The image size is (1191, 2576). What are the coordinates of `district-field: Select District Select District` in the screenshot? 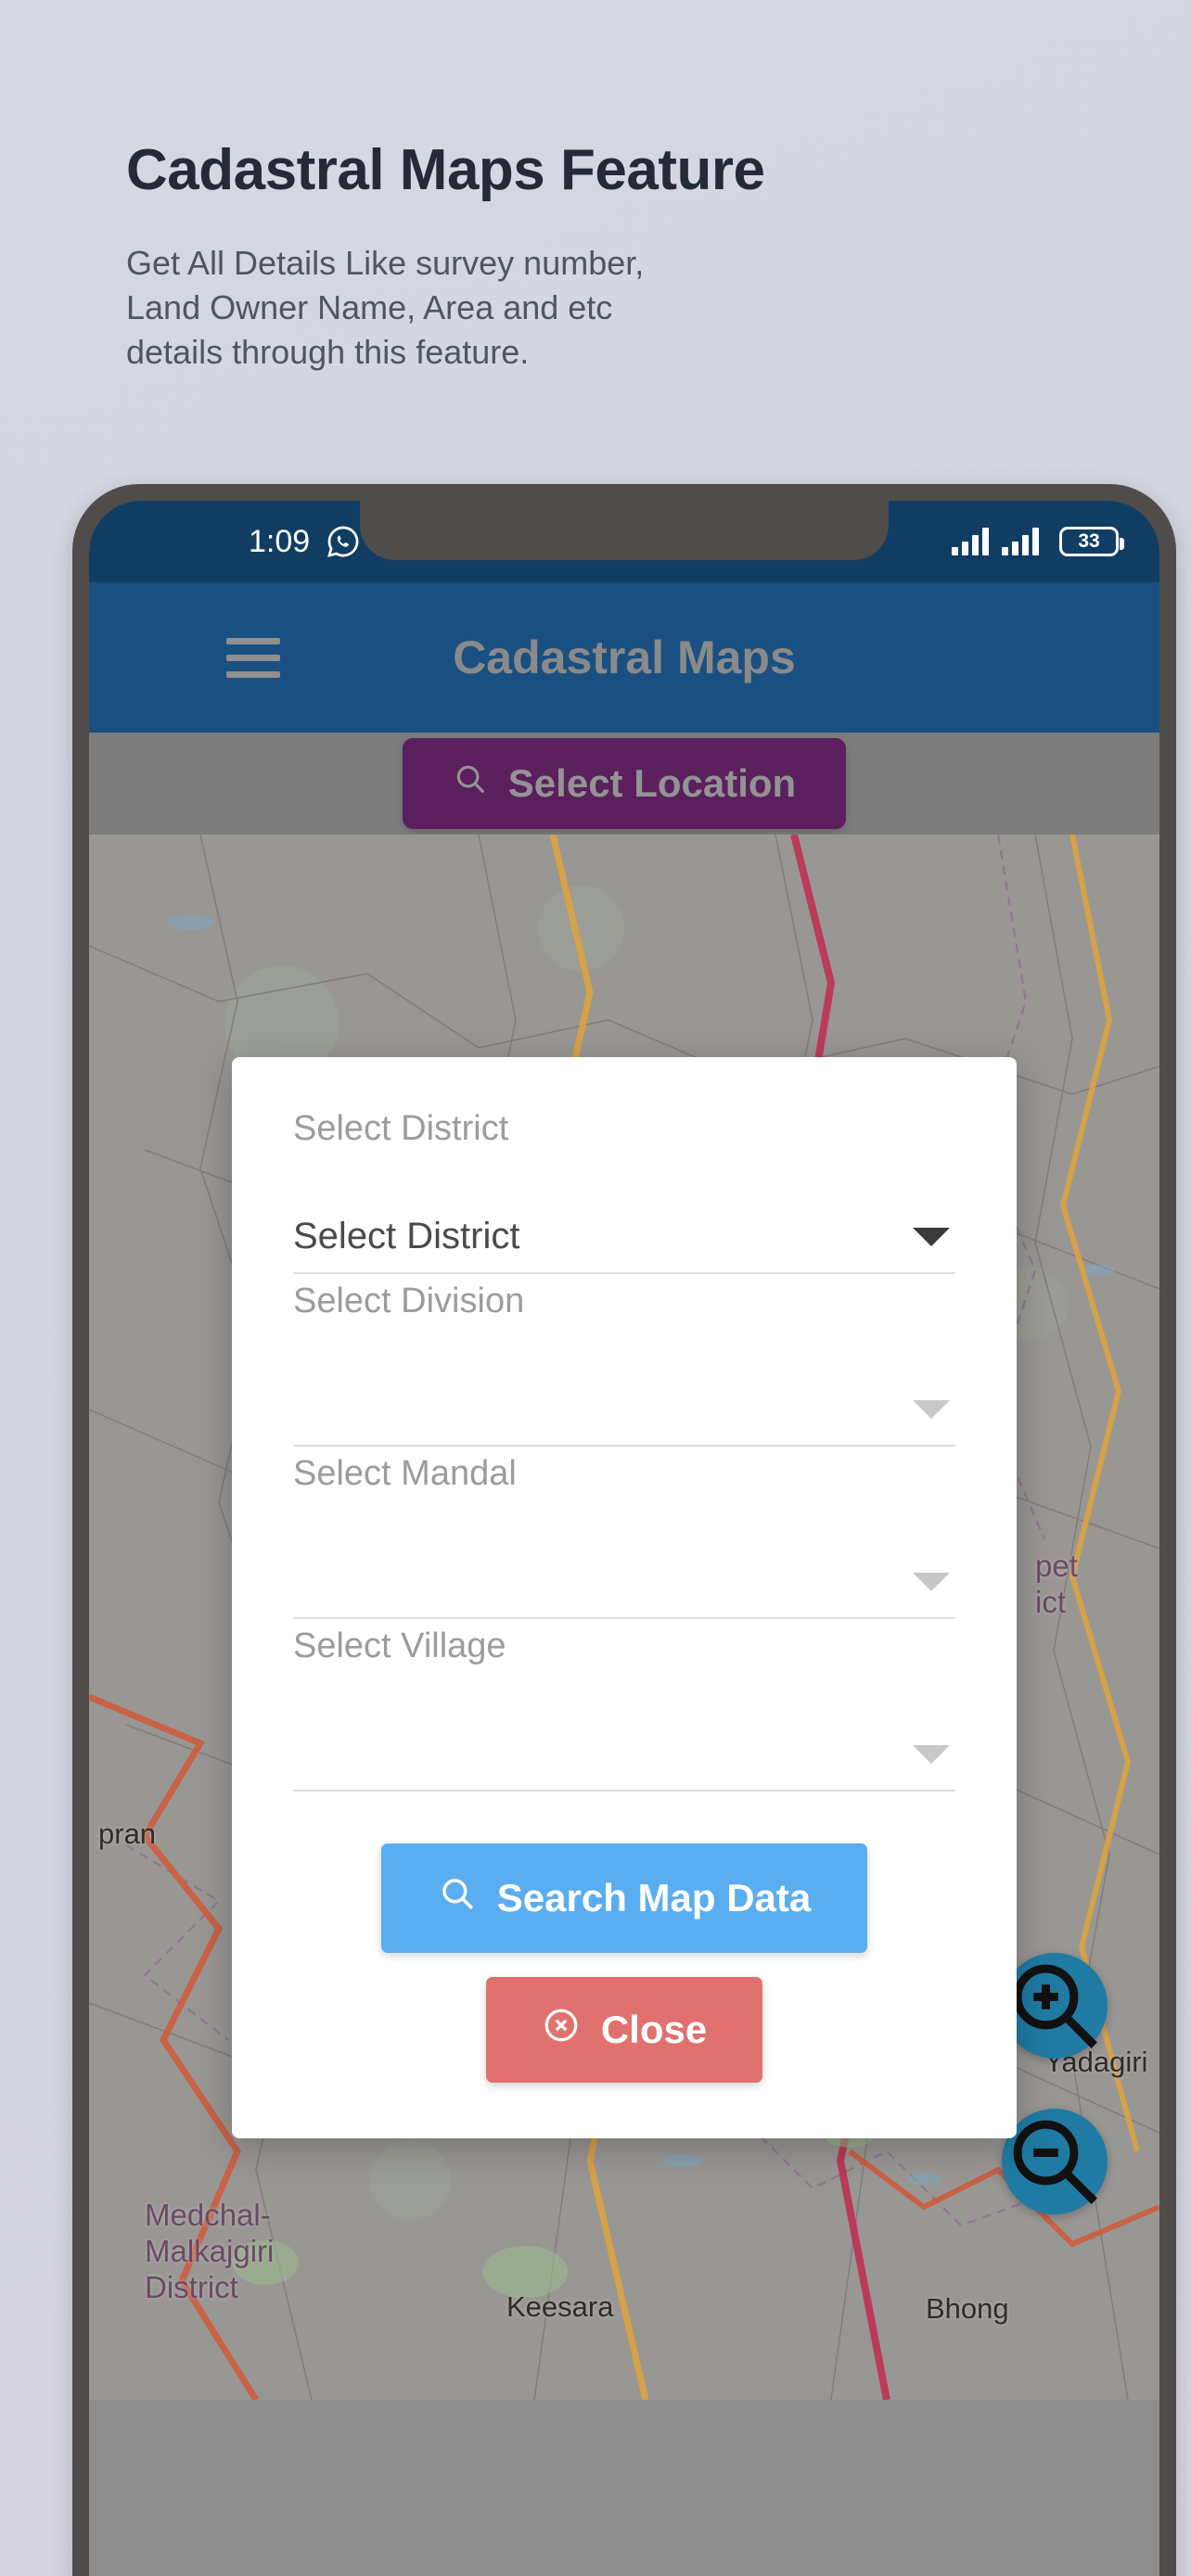 It's located at (624, 1191).